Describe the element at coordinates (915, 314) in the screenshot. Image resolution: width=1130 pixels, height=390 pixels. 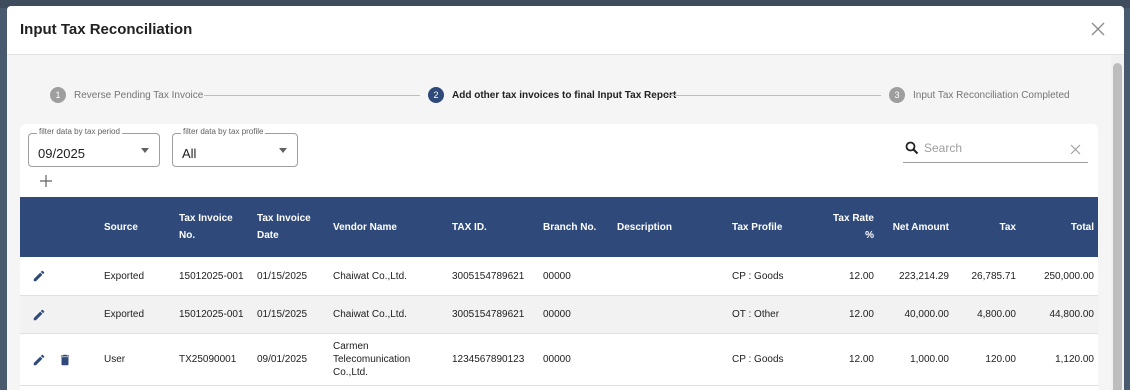
I see `cell-net-amount: 40,000.00` at that location.